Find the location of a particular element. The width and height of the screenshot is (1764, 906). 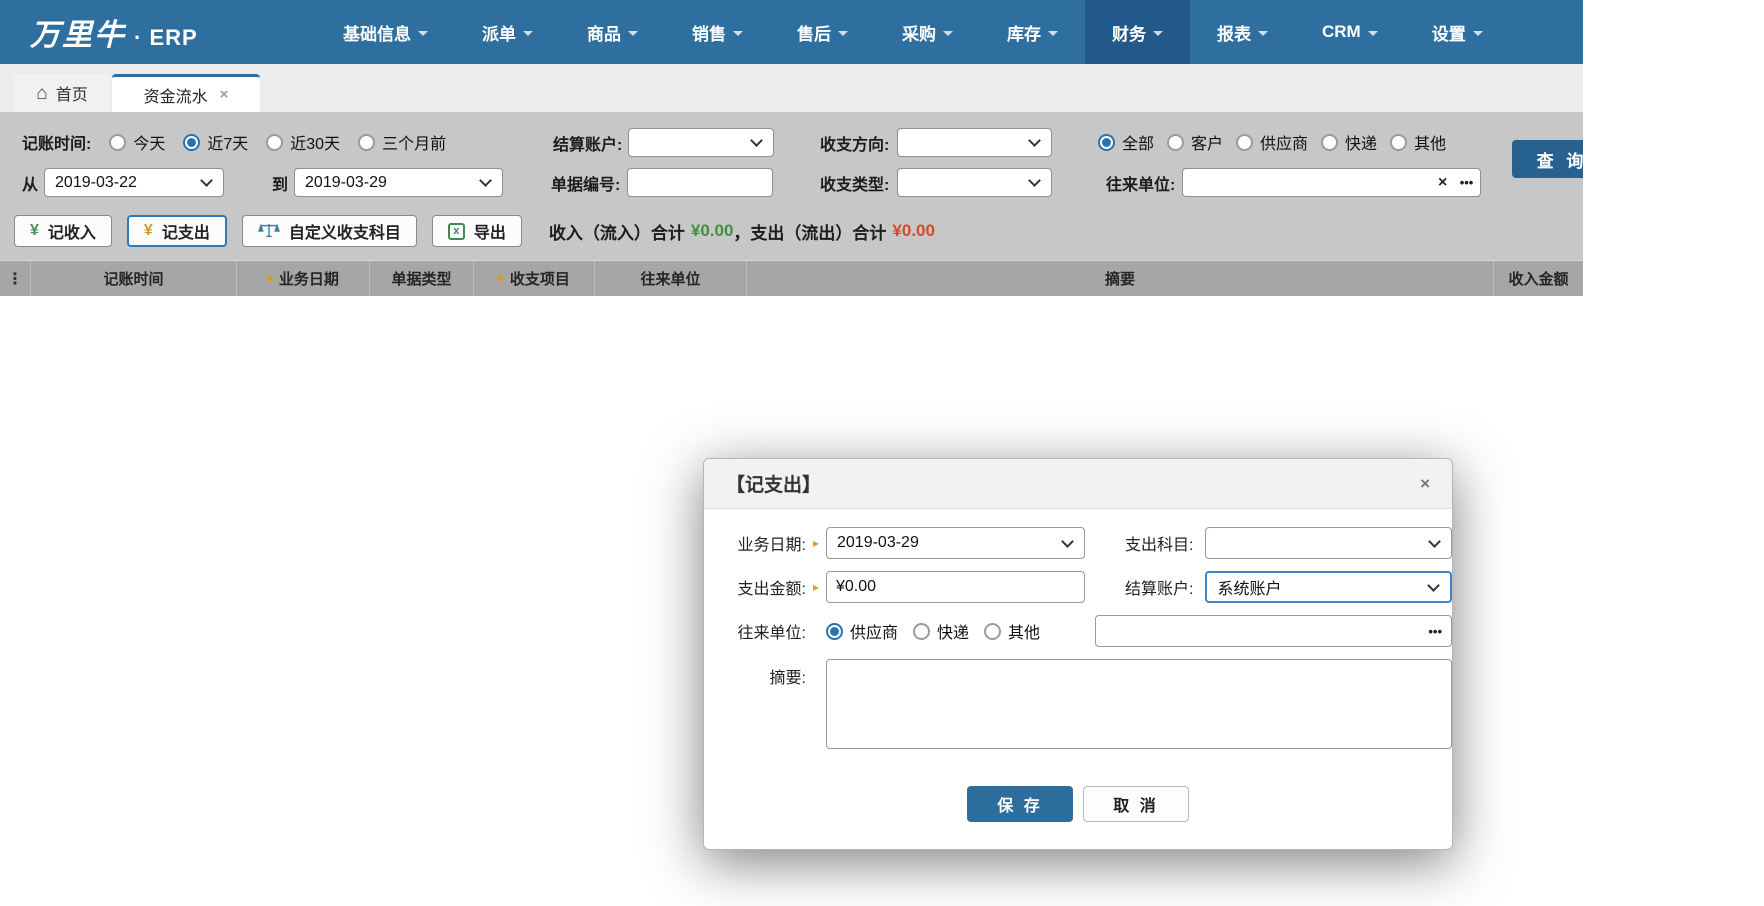

radio-today: 今天 is located at coordinates (137, 142).